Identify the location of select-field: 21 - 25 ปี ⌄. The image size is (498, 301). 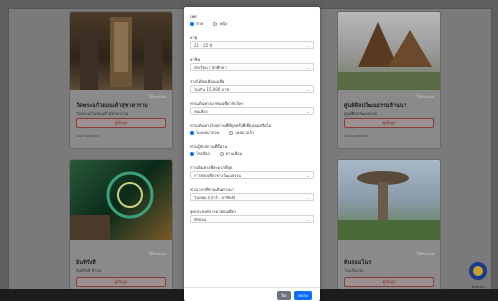
(252, 45).